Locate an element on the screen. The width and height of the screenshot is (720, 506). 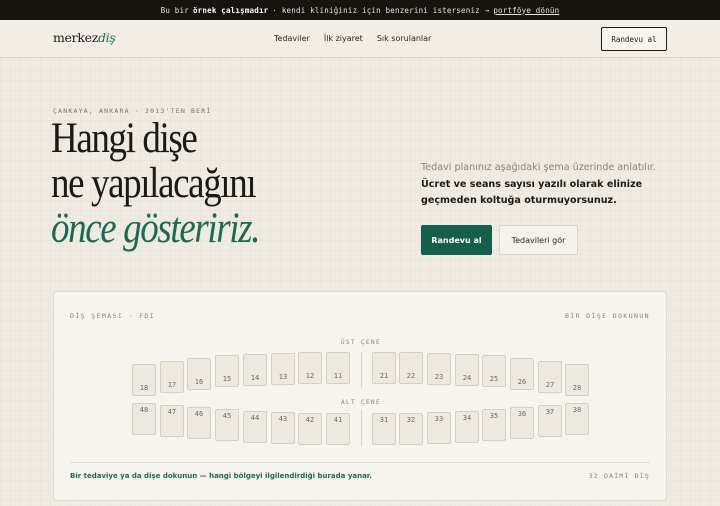
upper-tooth-12: 12 is located at coordinates (310, 368).